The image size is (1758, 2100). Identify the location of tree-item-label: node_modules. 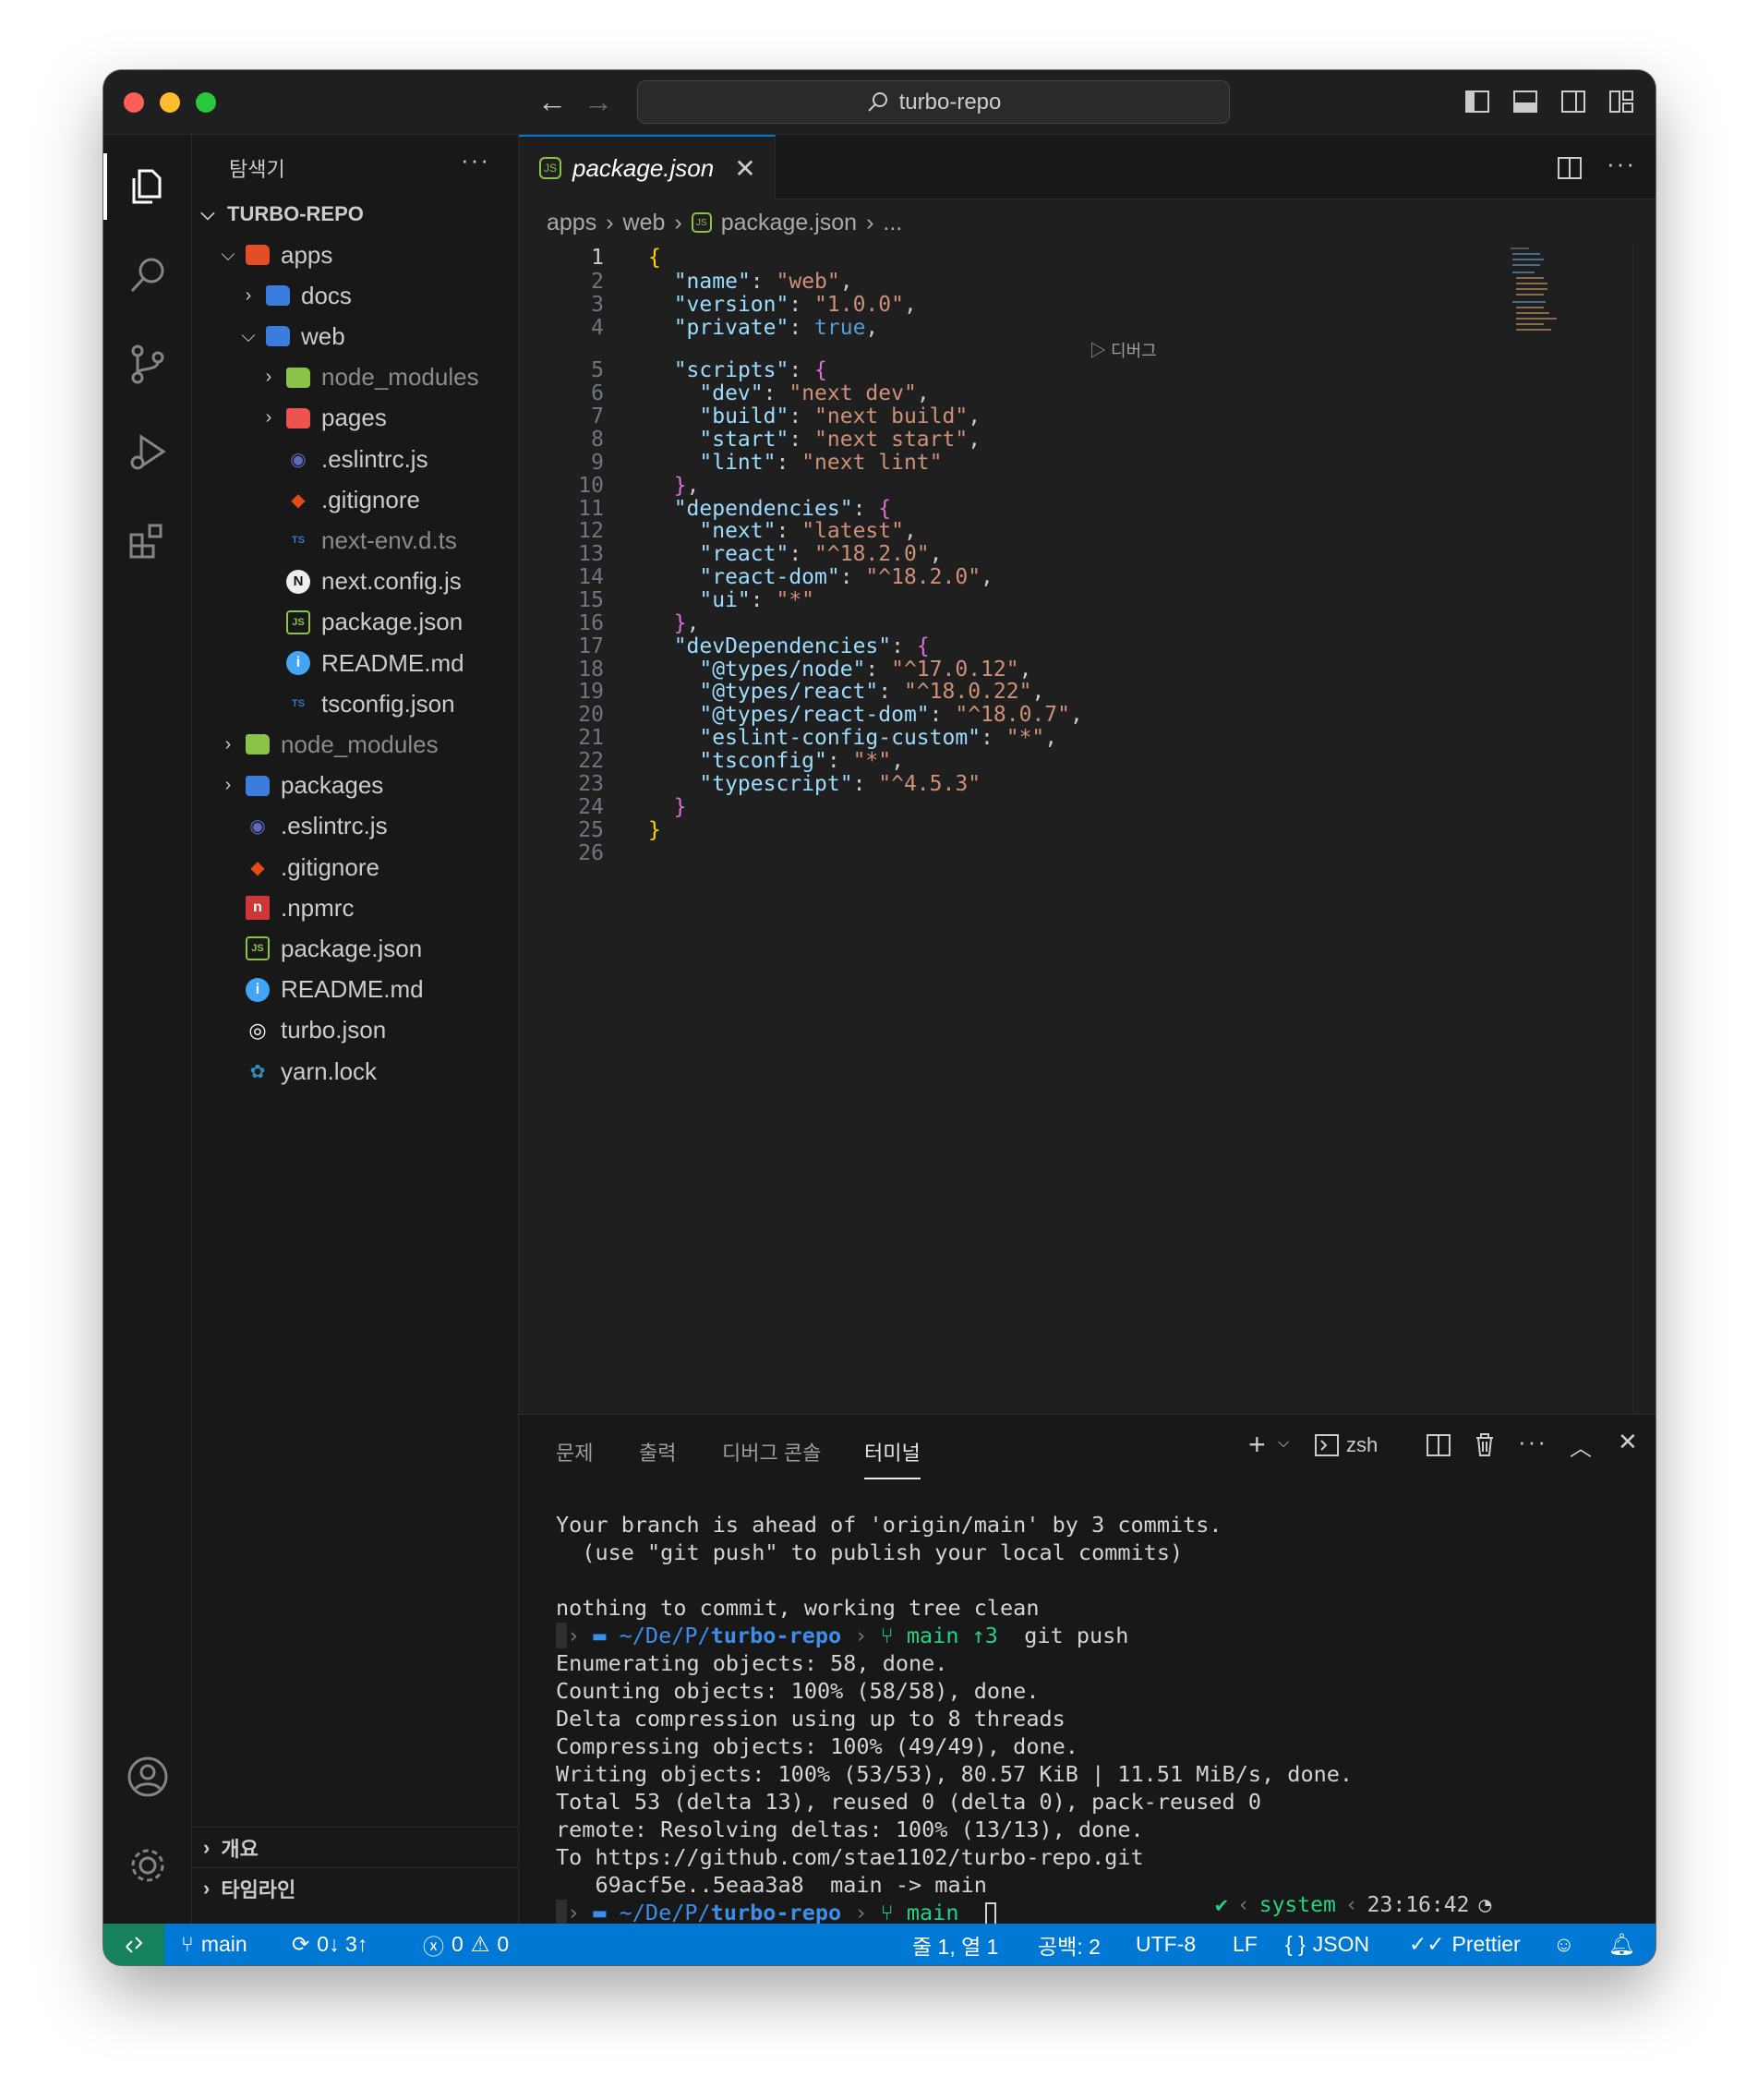
(360, 744).